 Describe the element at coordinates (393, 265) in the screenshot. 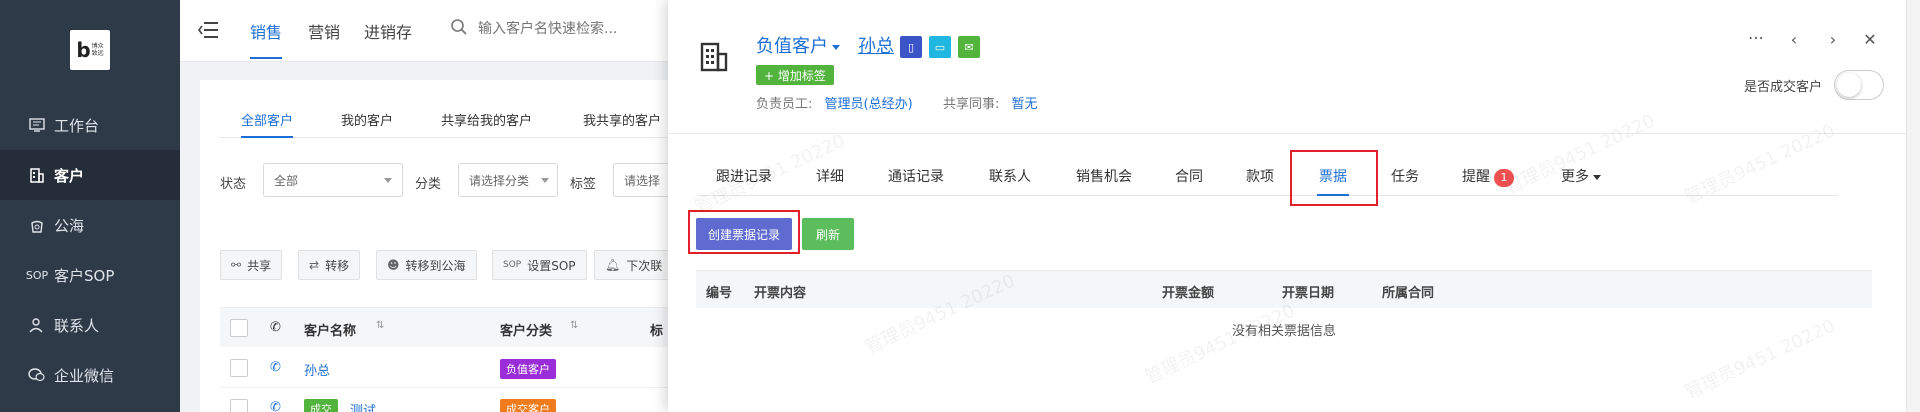

I see `sea-icon: ☻` at that location.